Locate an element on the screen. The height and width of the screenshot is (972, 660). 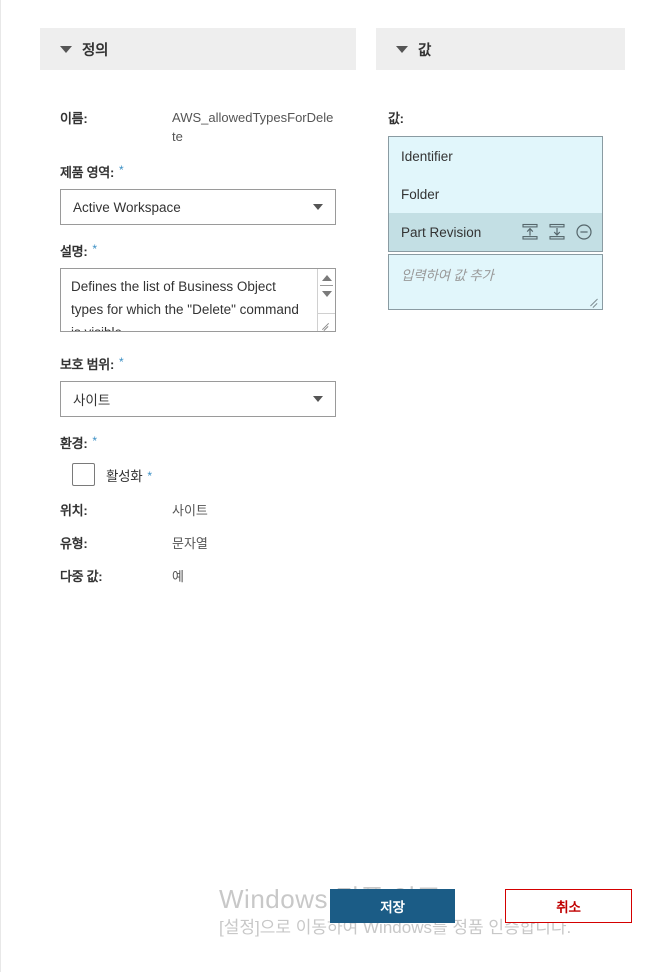
readonly-info-list: 위치: 사이트 유형: 문자열 다중 값: 예 is located at coordinates (198, 542).